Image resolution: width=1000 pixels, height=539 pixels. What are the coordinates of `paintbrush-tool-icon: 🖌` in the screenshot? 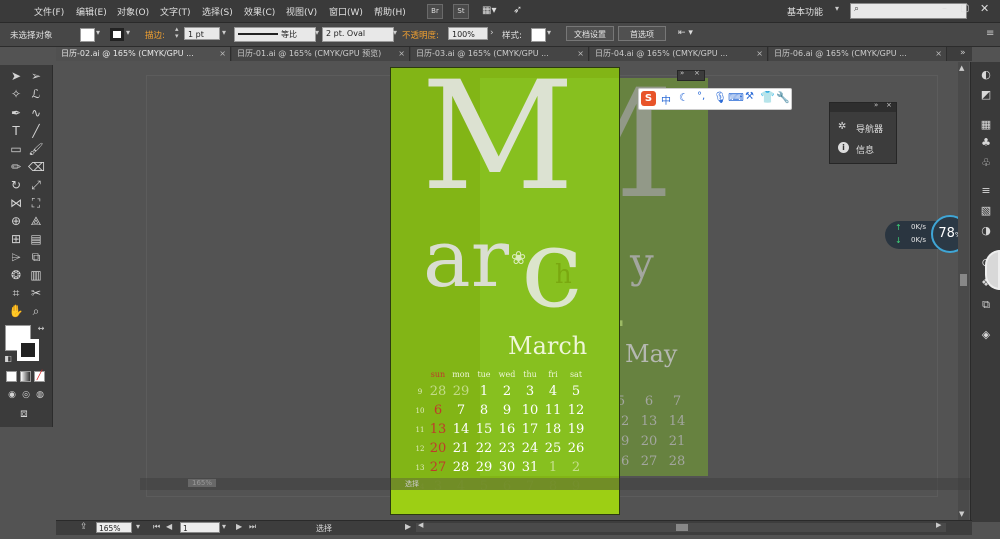 It's located at (36, 149).